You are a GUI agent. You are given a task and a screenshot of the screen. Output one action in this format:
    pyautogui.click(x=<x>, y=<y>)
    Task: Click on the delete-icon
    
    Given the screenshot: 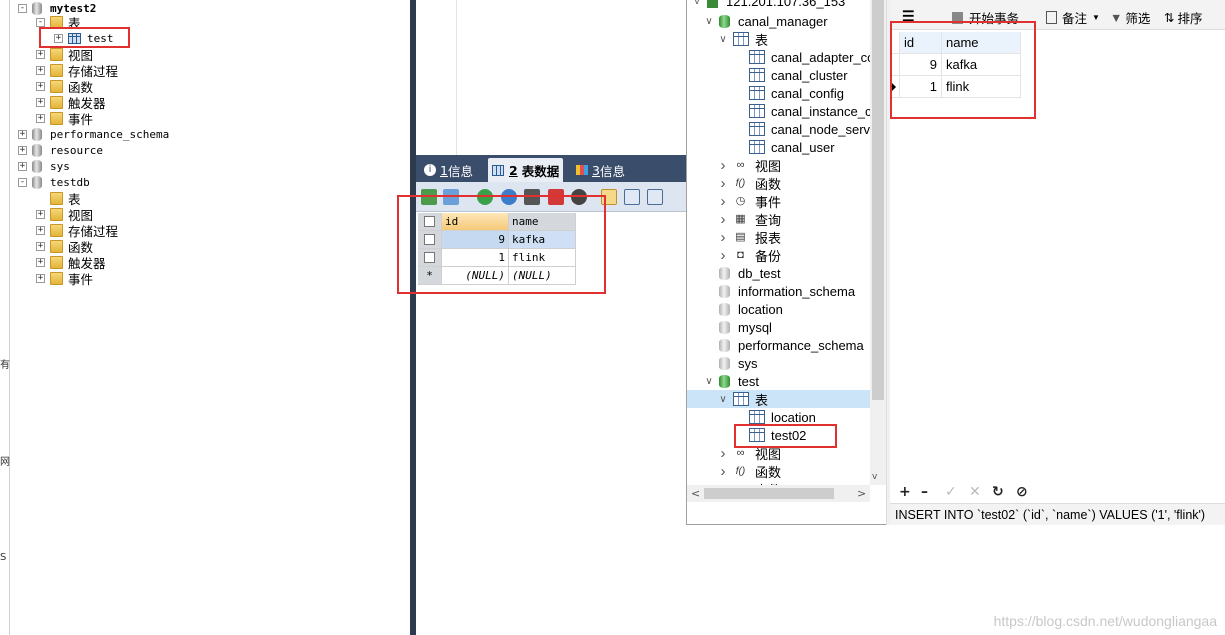 What is the action you would take?
    pyautogui.click(x=556, y=197)
    